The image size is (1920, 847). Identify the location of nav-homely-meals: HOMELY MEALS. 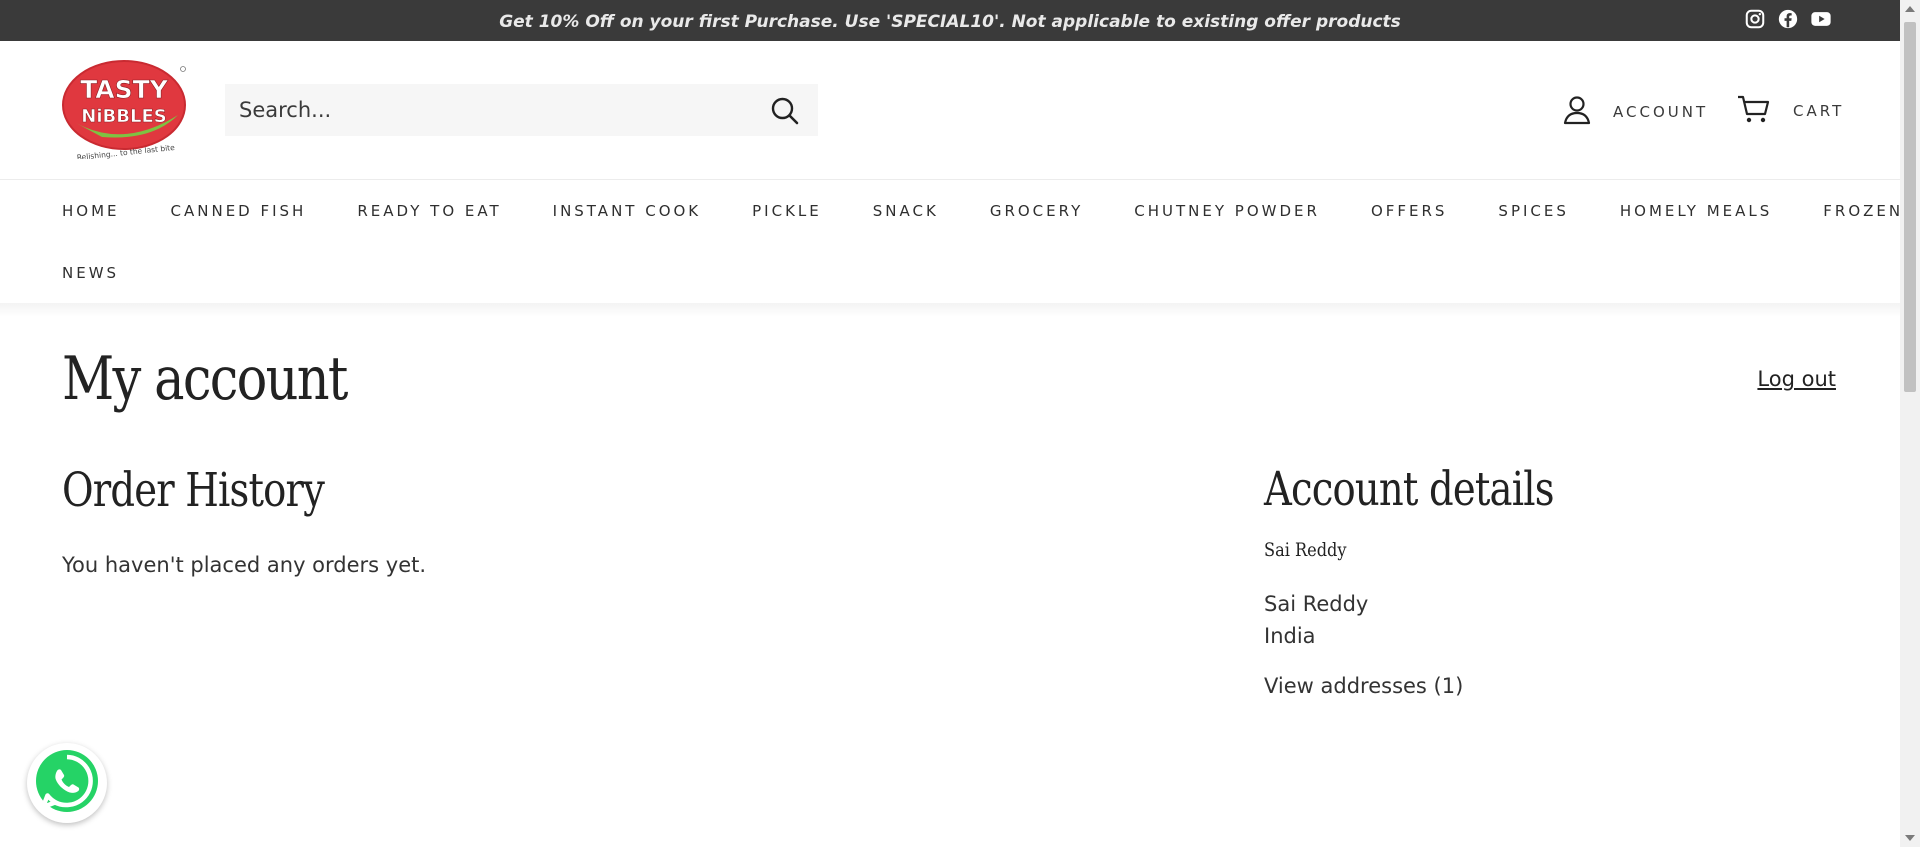
(1696, 211).